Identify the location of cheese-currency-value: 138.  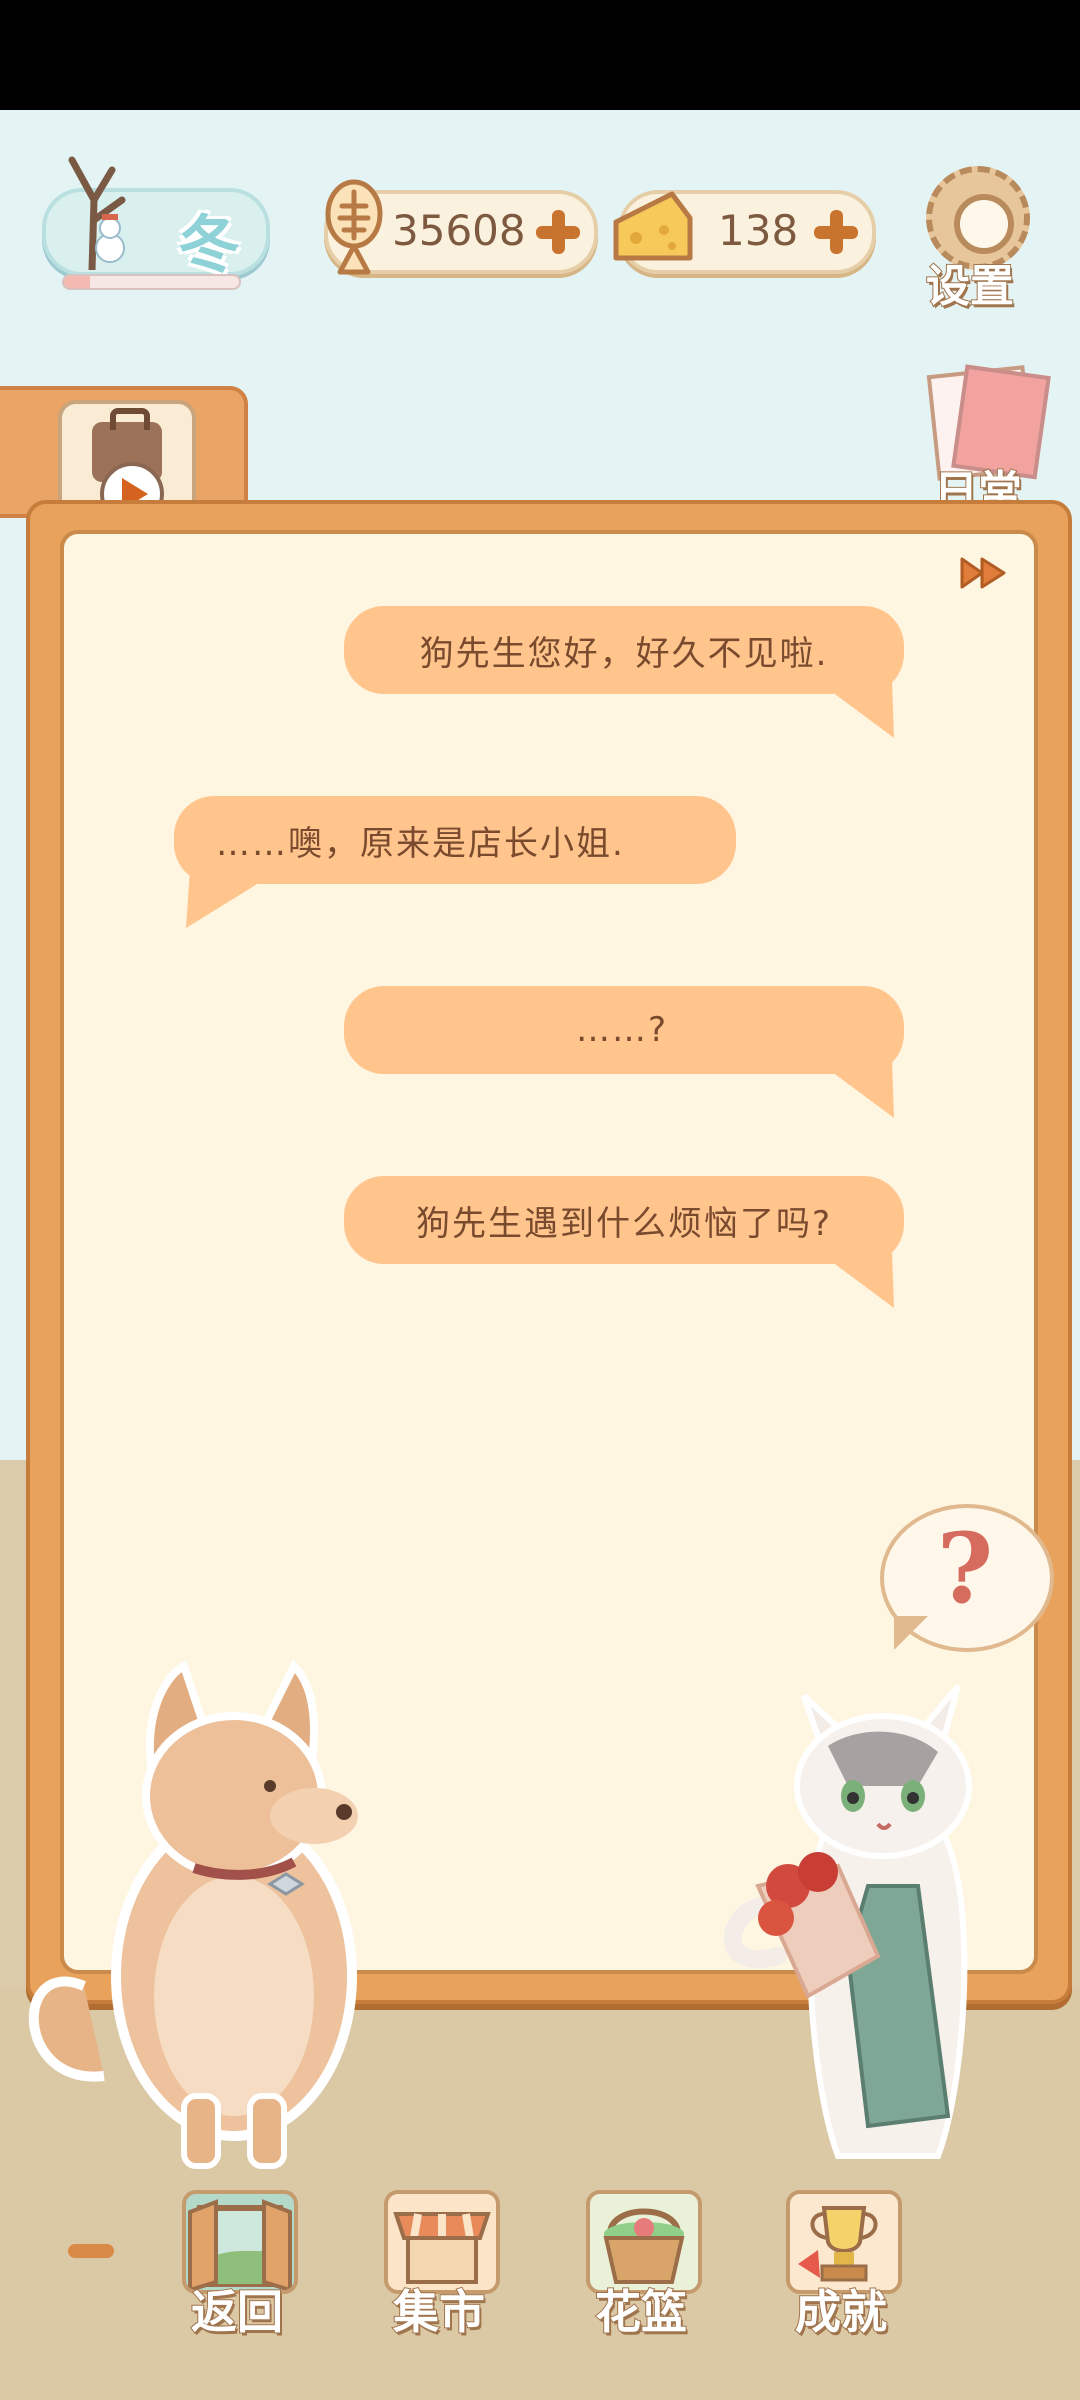
(758, 230).